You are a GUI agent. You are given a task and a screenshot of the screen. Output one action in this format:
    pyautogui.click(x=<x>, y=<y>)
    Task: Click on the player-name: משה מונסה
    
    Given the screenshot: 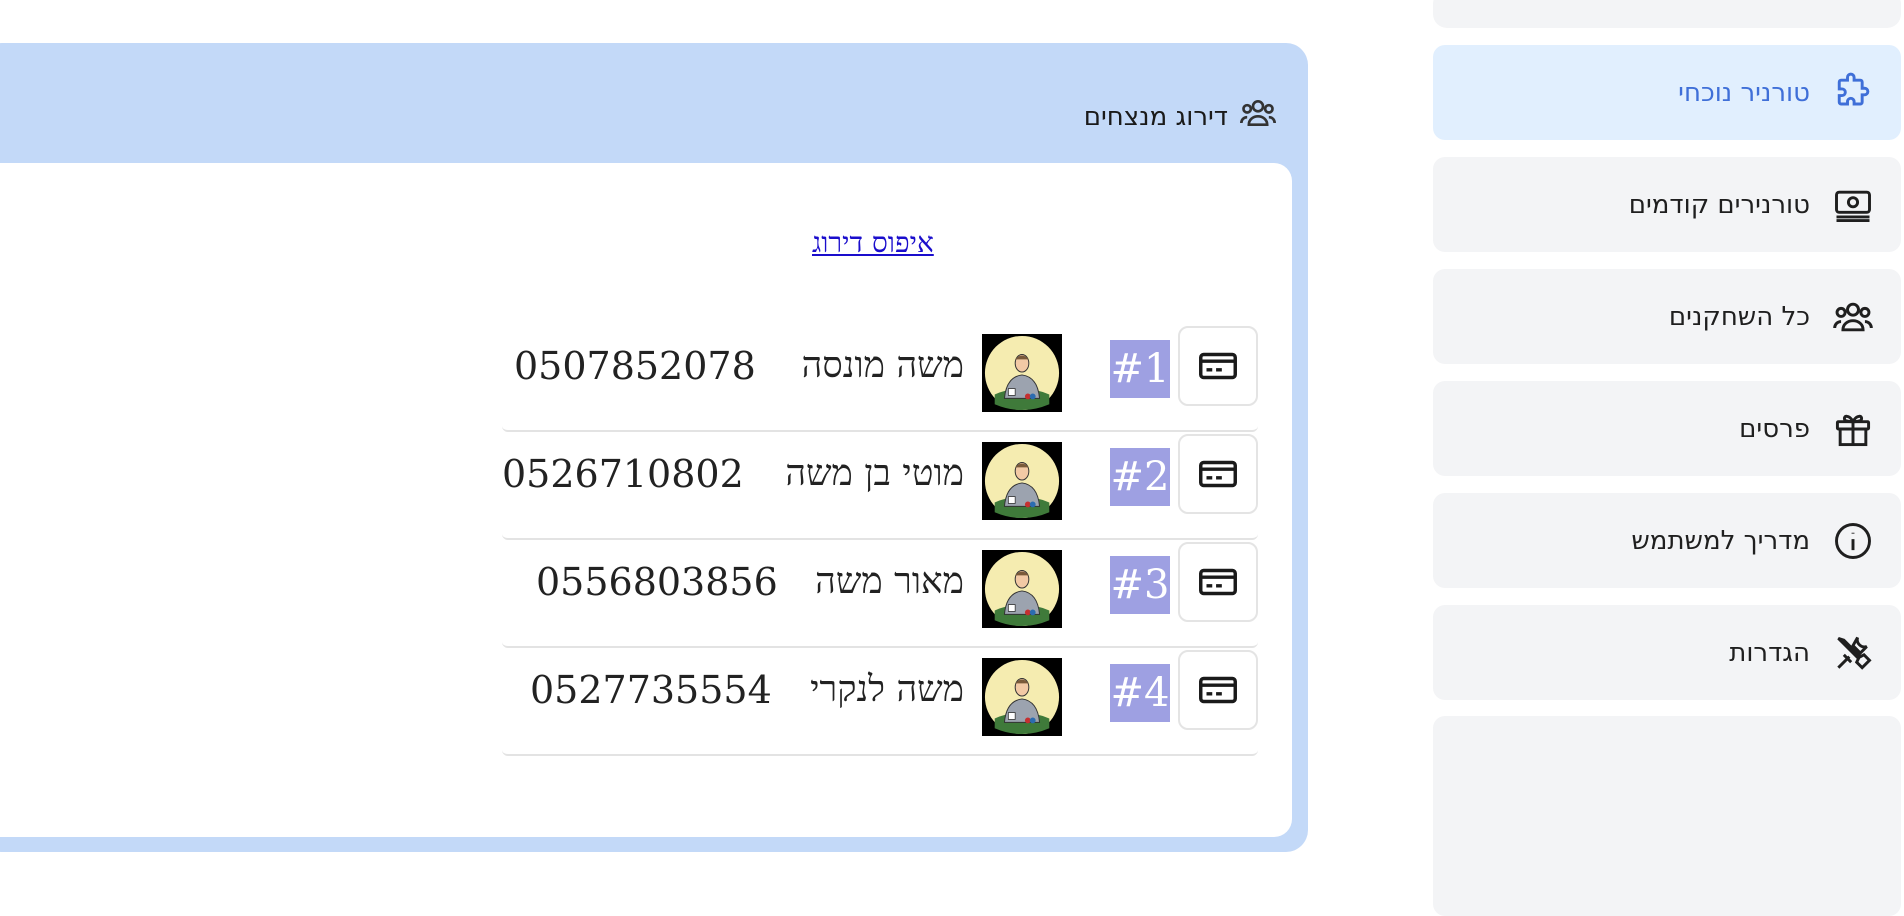 What is the action you would take?
    pyautogui.click(x=882, y=365)
    